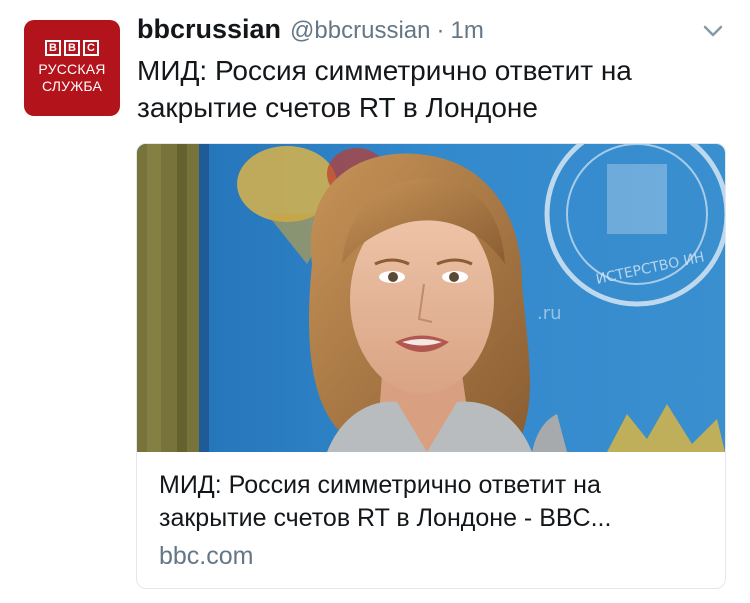 Image resolution: width=750 pixels, height=603 pixels. I want to click on avatar: B B C РУССКАЯ СЛУЖБА, so click(72, 68).